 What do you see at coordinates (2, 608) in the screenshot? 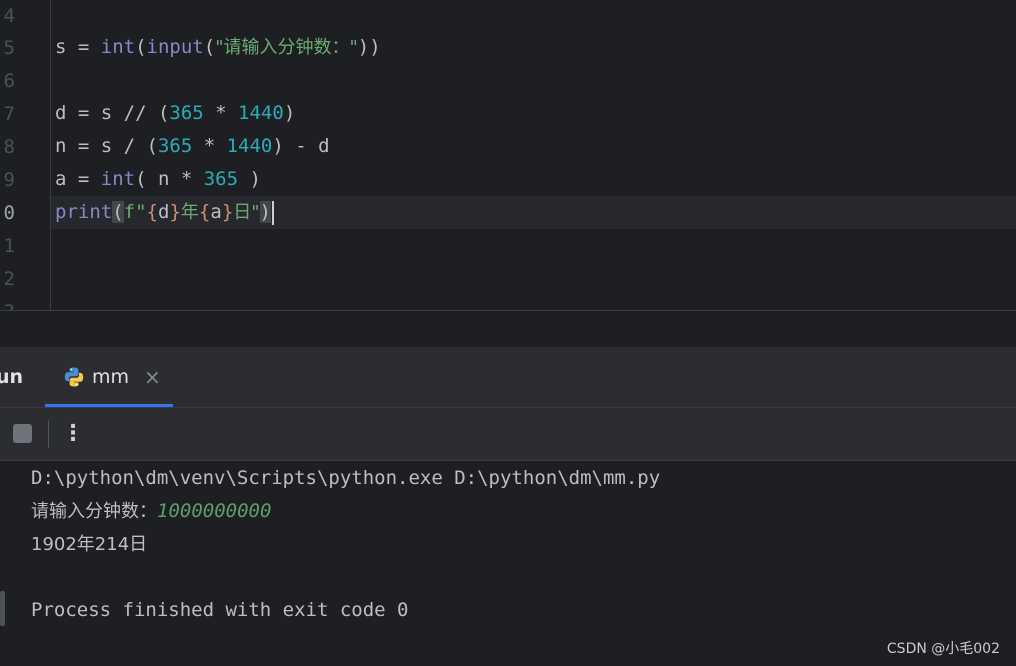
I see `console-scrollbar` at bounding box center [2, 608].